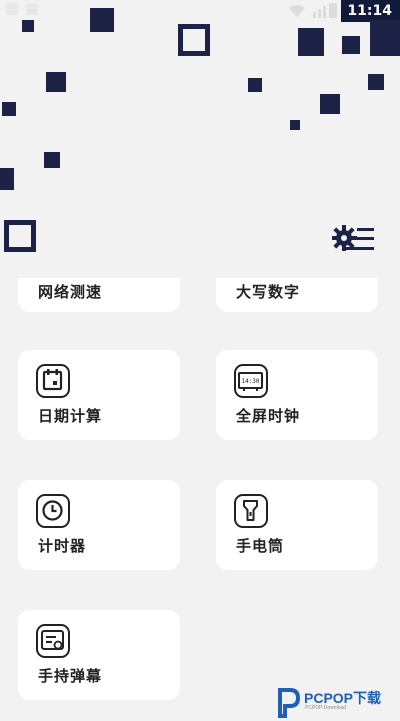 The width and height of the screenshot is (400, 721). I want to click on tool-label: 手电筒, so click(260, 546).